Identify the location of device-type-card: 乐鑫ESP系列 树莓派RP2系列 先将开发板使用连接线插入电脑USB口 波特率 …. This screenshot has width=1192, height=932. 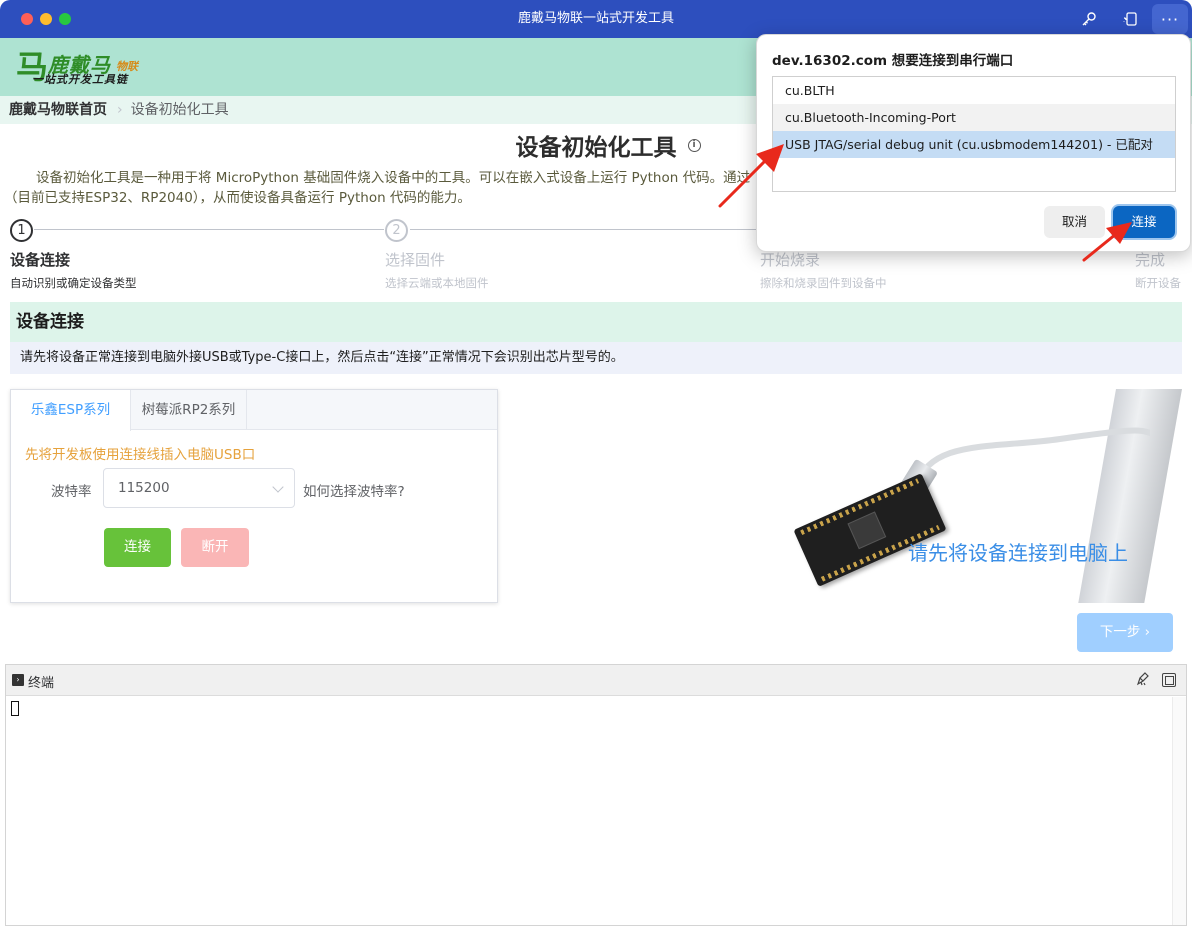
(254, 496).